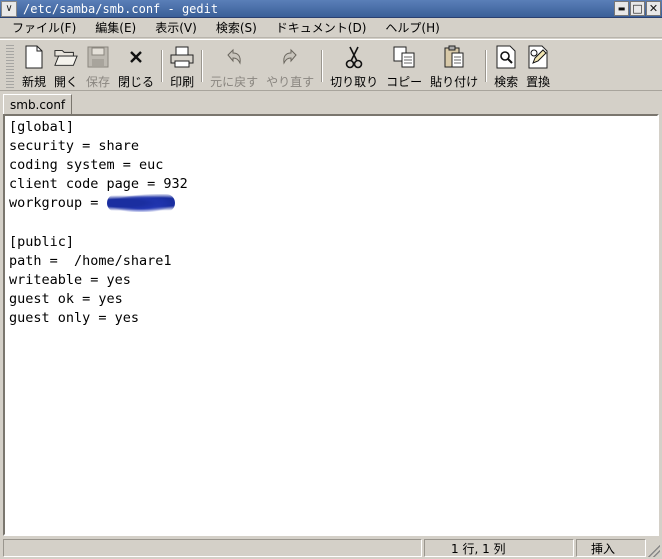 Image resolution: width=662 pixels, height=559 pixels. I want to click on menu-documents: ドキュメント(D), so click(319, 27).